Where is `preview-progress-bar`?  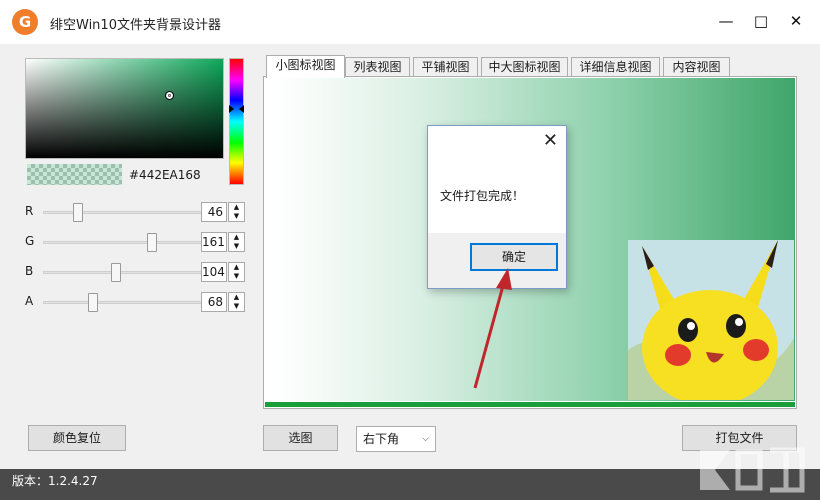 preview-progress-bar is located at coordinates (530, 404).